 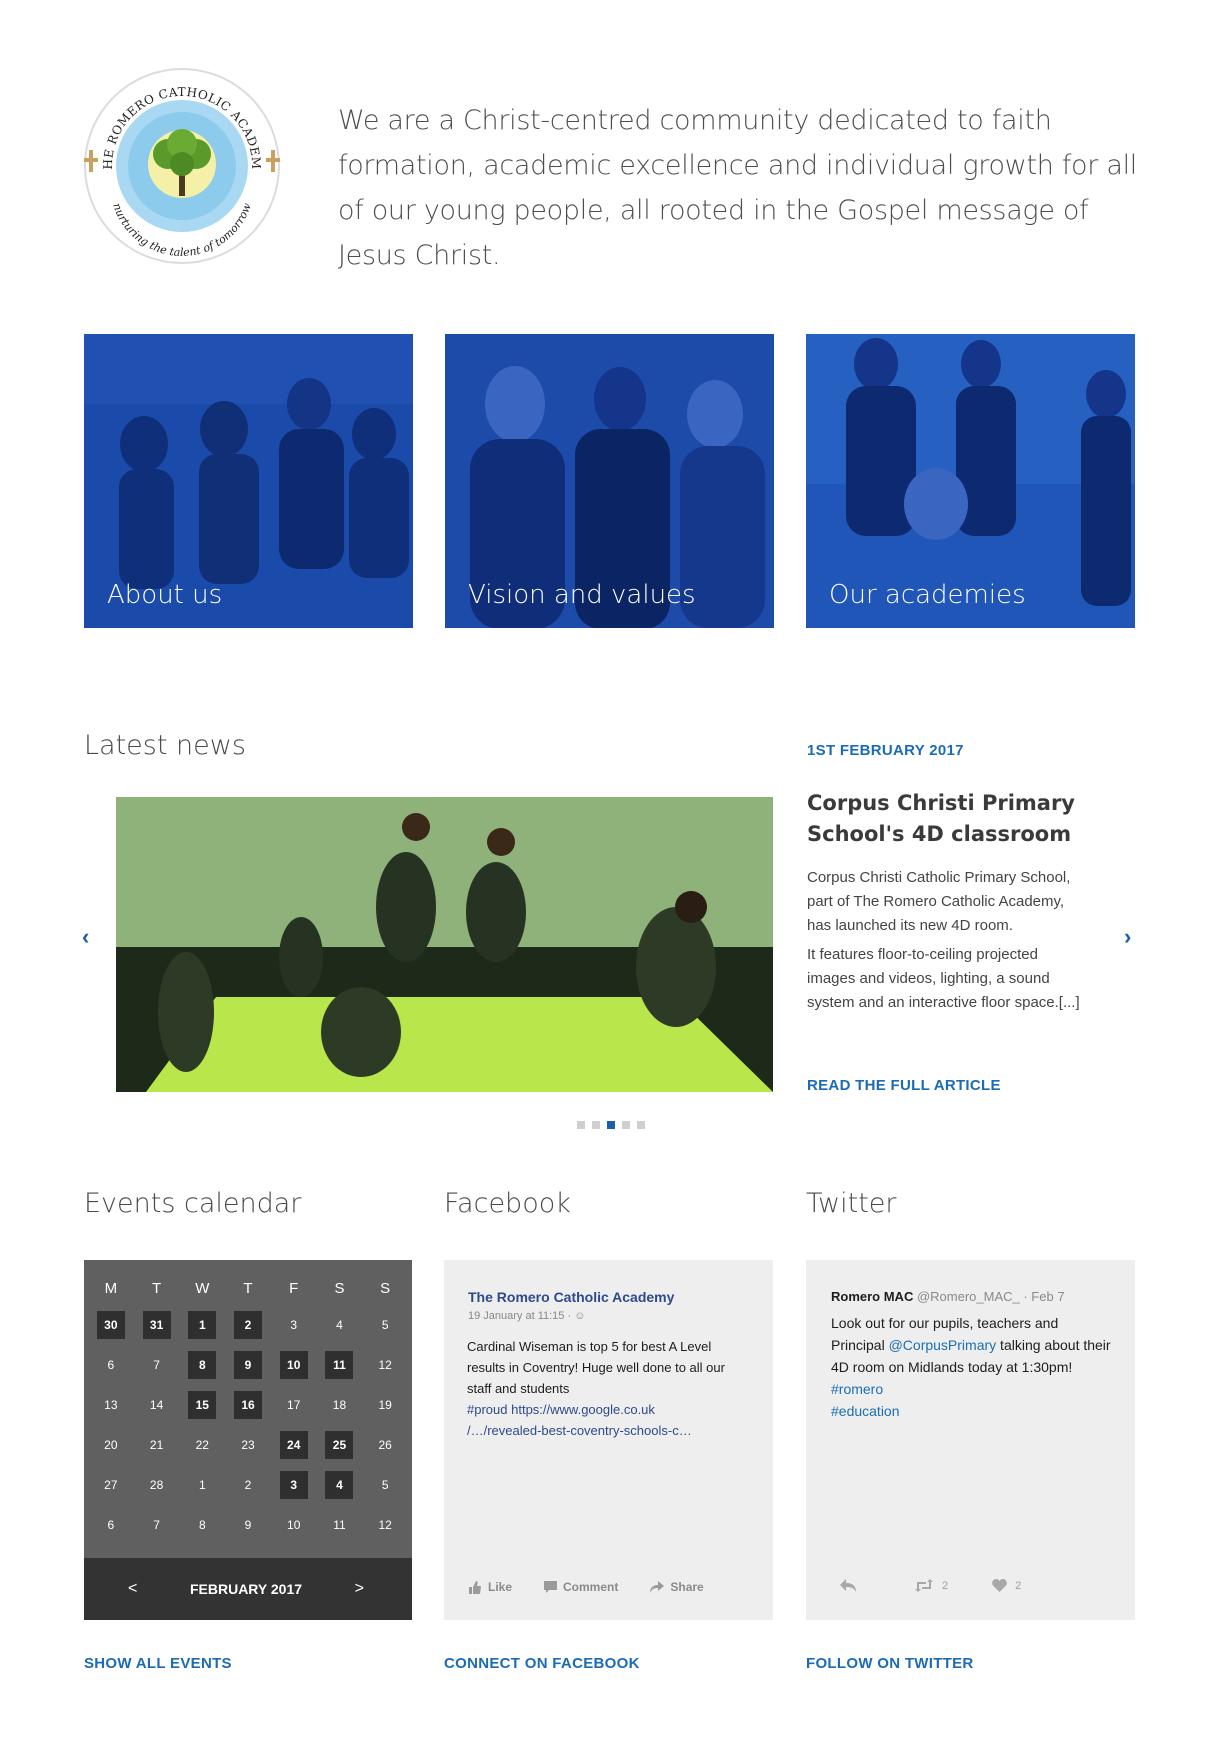 I want to click on calendar-day-event: 10, so click(x=293, y=1365).